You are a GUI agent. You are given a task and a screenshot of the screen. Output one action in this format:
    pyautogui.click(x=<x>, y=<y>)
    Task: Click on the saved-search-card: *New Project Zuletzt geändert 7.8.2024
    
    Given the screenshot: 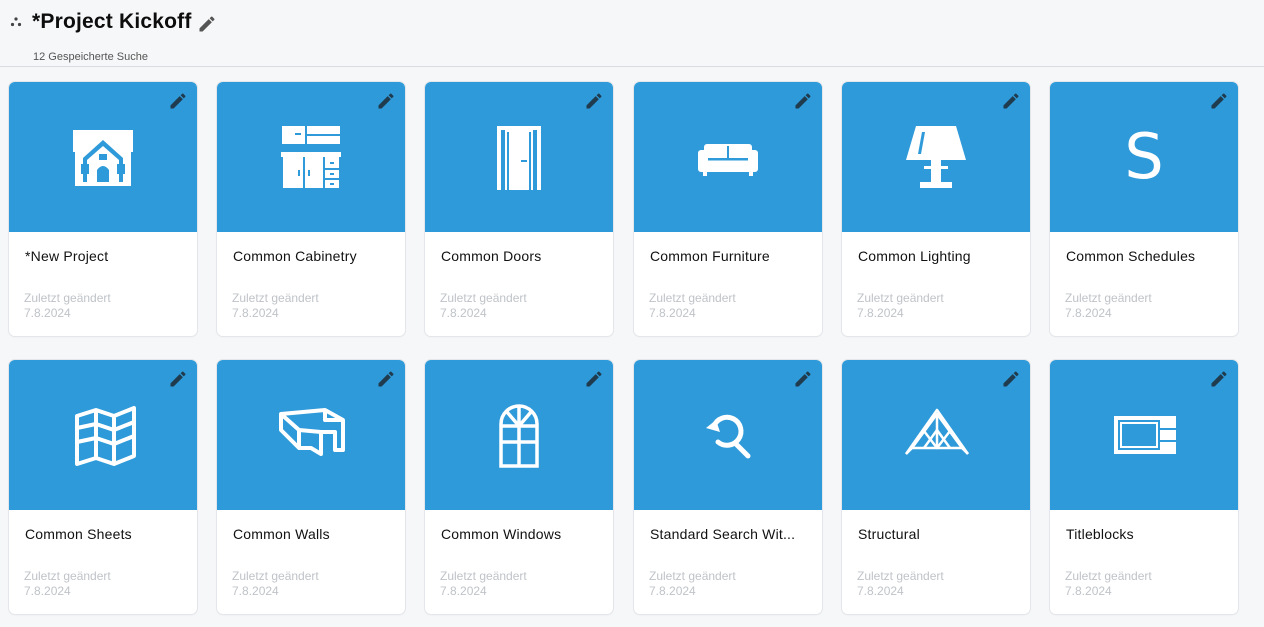 What is the action you would take?
    pyautogui.click(x=103, y=209)
    